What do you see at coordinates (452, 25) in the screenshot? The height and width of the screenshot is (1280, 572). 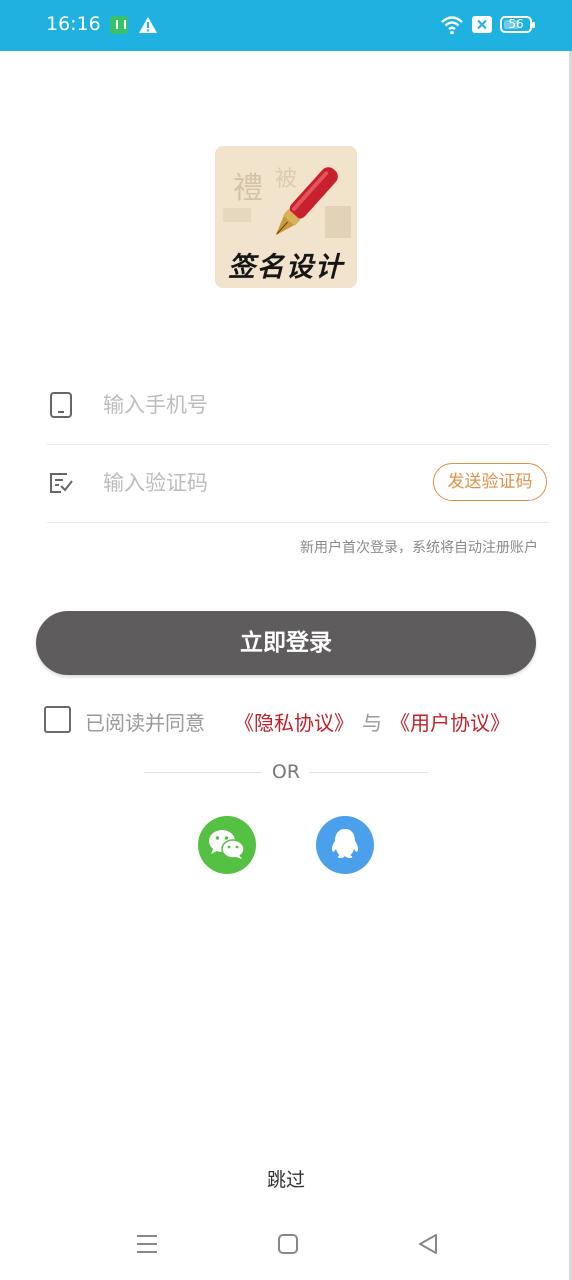 I see `wifi-icon` at bounding box center [452, 25].